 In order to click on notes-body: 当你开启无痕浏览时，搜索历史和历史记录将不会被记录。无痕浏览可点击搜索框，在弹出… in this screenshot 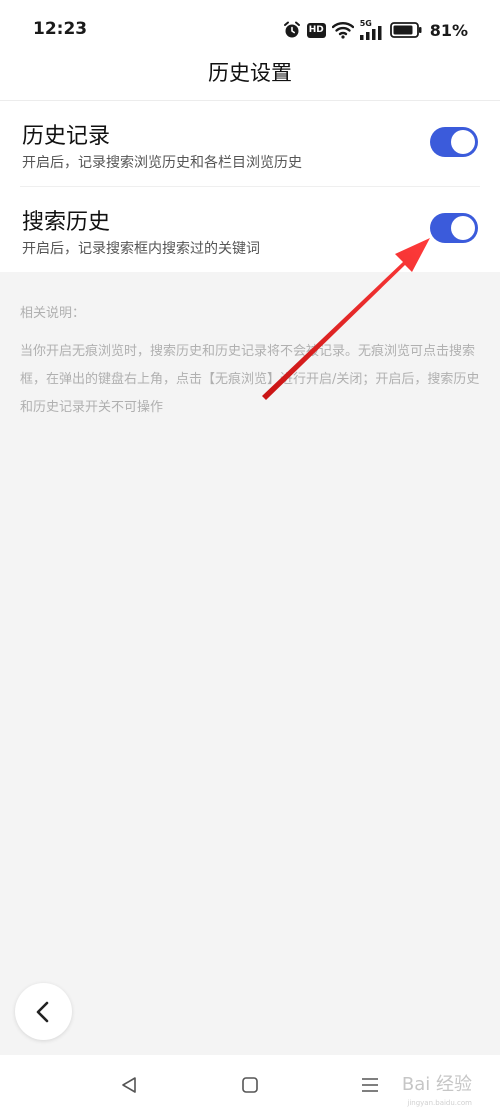, I will do `click(250, 379)`.